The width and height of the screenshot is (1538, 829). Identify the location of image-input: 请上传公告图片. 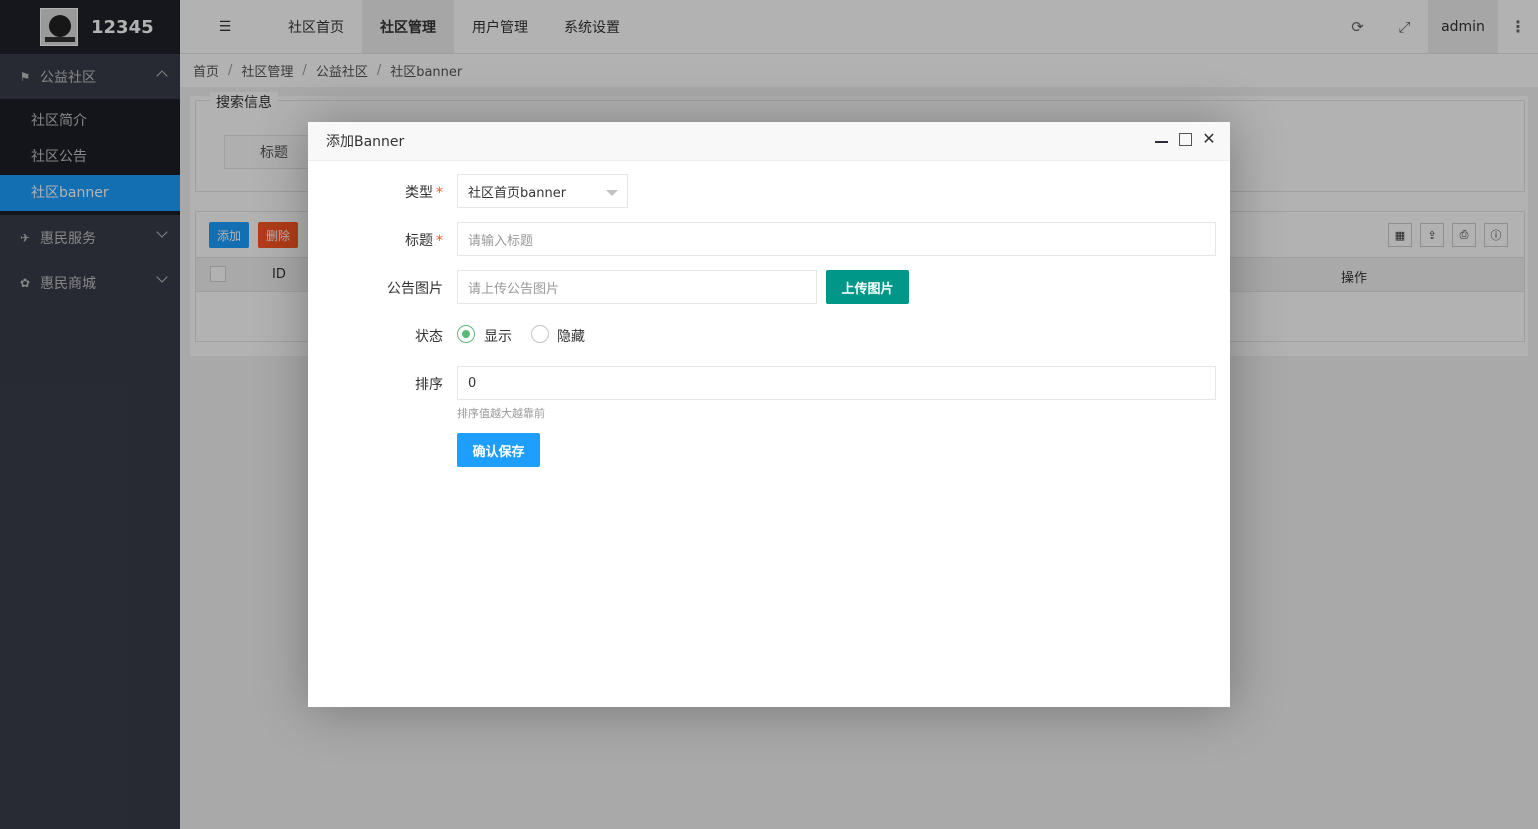
(637, 287).